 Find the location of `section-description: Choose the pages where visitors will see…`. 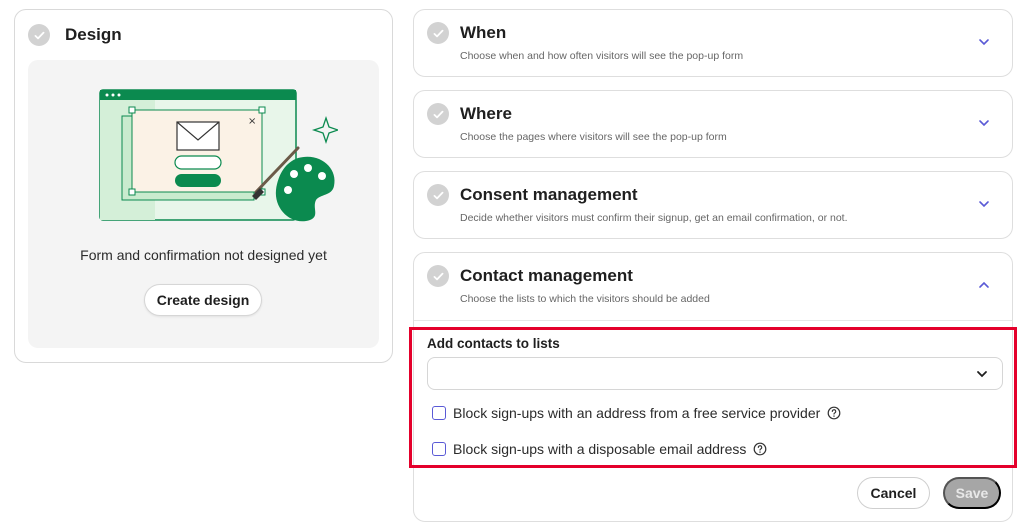

section-description: Choose the pages where visitors will see… is located at coordinates (593, 137).